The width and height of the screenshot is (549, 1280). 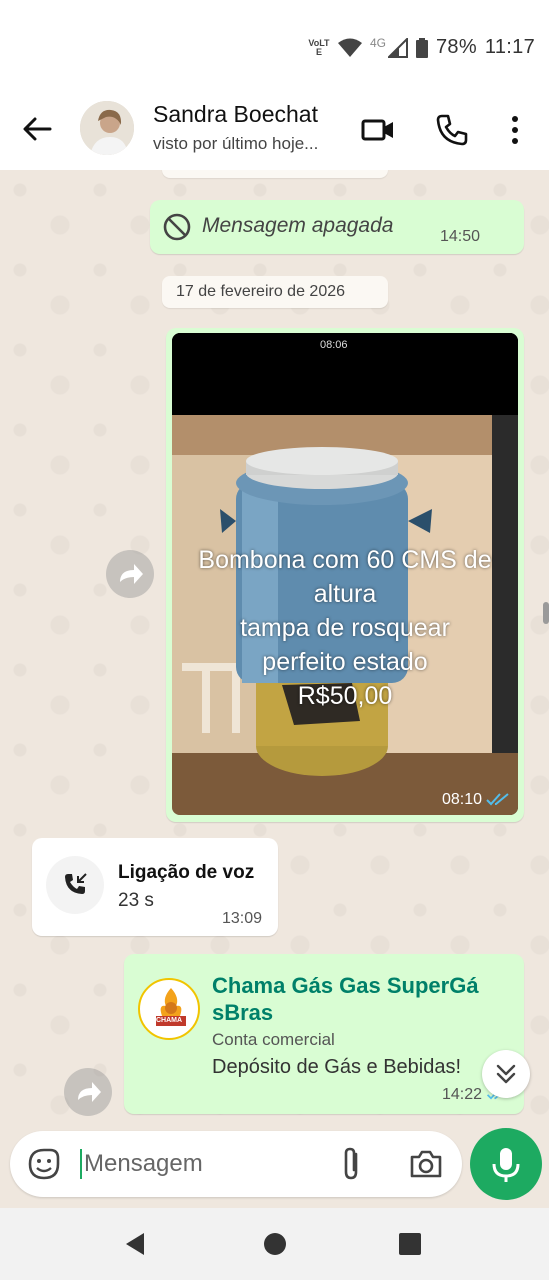 I want to click on camera-icon, so click(x=426, y=1164).